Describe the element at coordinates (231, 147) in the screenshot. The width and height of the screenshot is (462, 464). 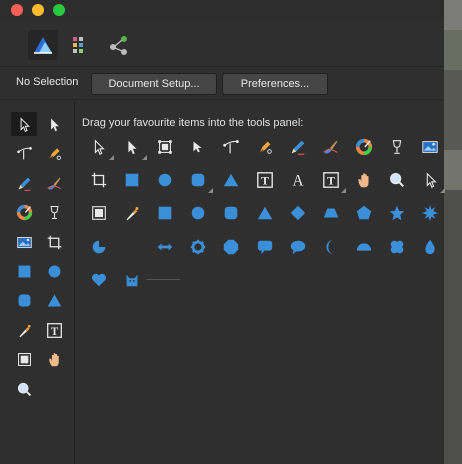
I see `favourite-corner-tool` at that location.